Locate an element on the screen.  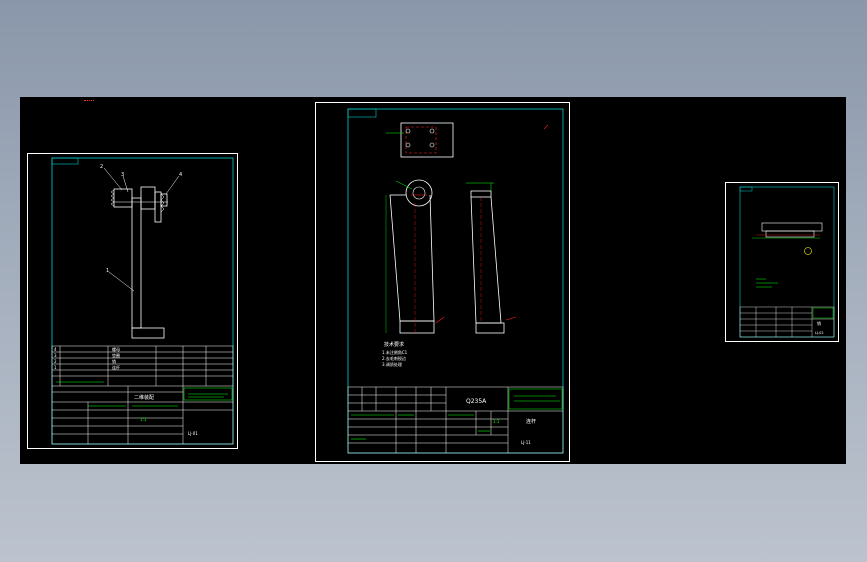
note-1: 1.未注倒角C1 is located at coordinates (395, 352).